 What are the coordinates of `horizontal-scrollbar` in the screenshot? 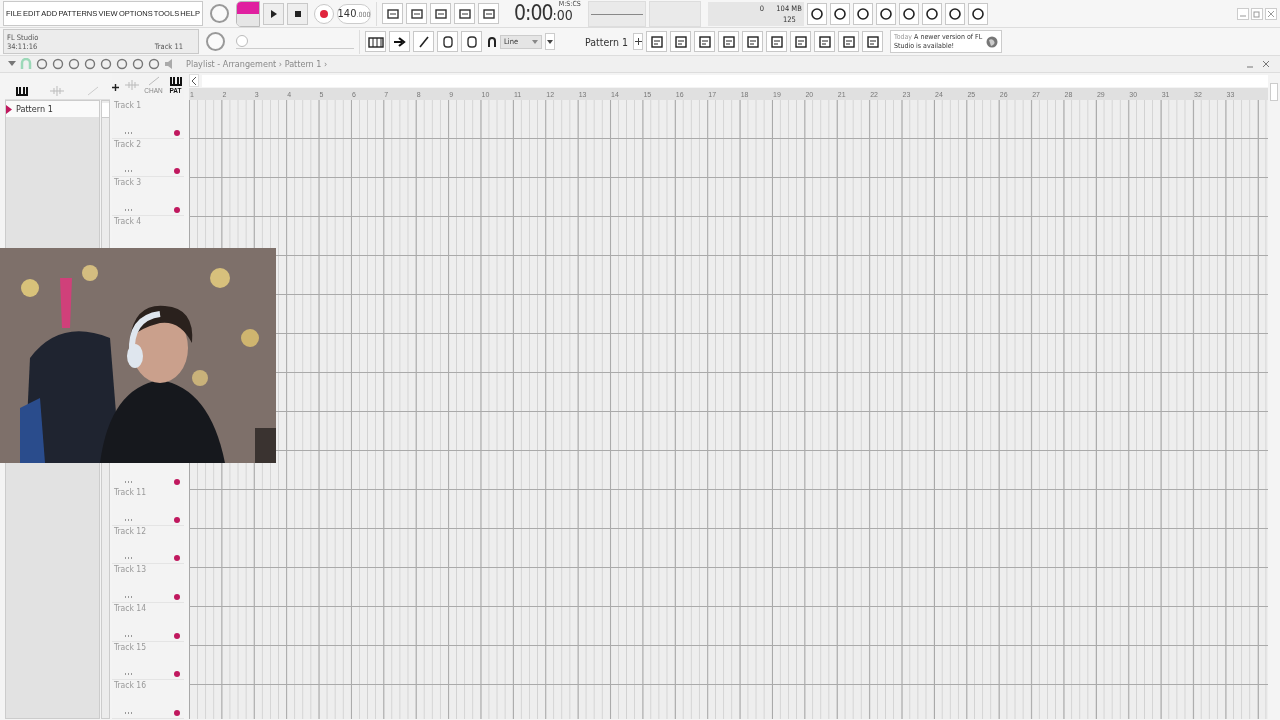 It's located at (735, 80).